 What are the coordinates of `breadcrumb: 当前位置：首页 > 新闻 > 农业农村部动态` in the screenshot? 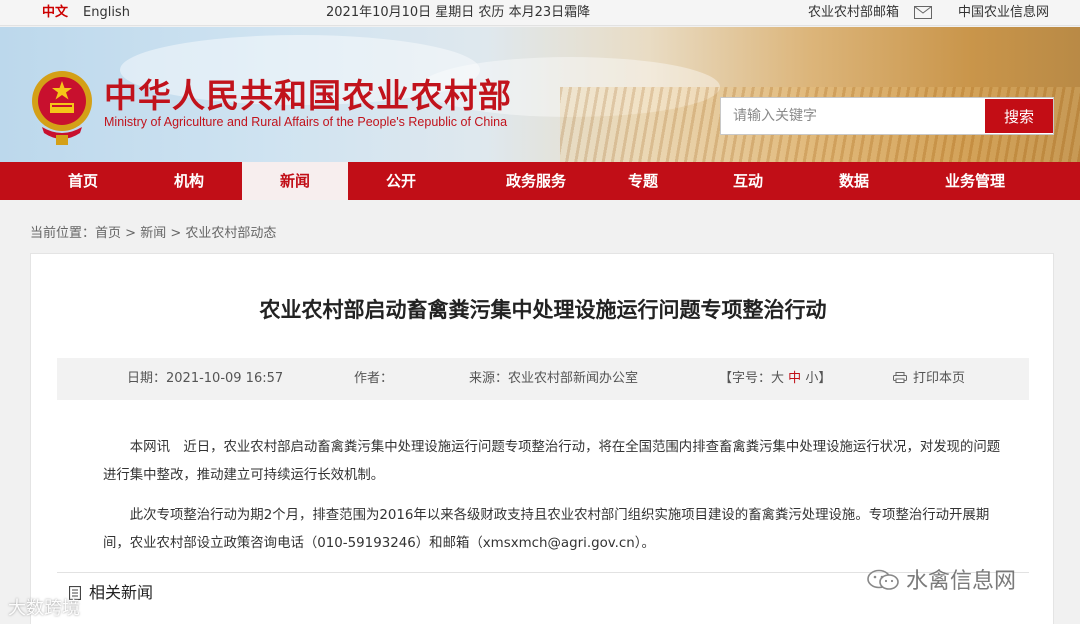 It's located at (153, 231).